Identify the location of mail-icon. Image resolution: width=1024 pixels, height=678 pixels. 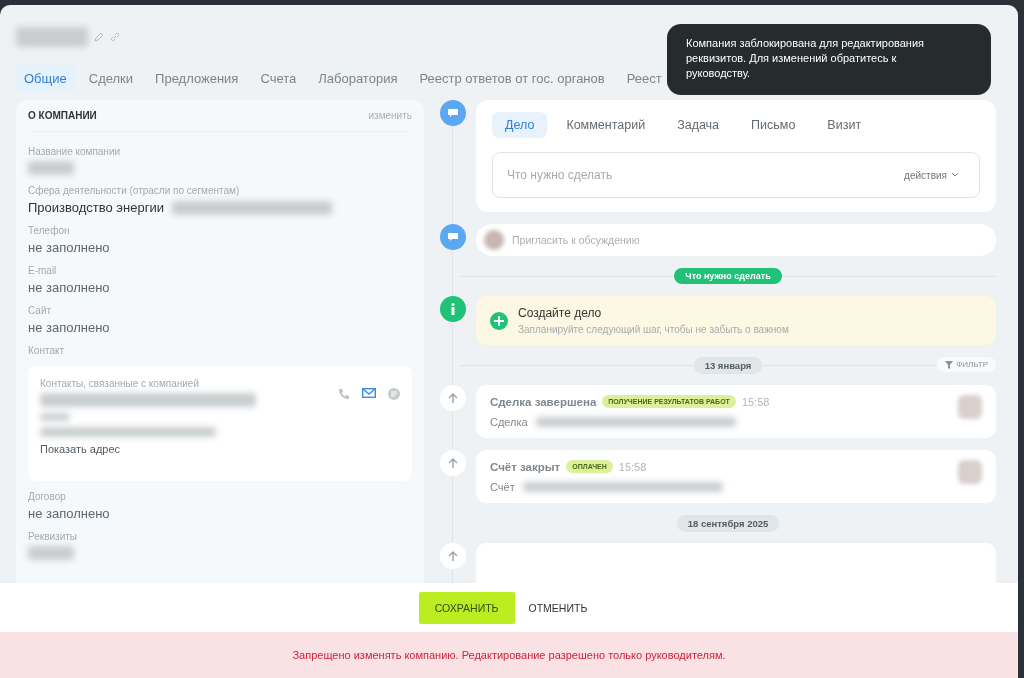
(369, 393).